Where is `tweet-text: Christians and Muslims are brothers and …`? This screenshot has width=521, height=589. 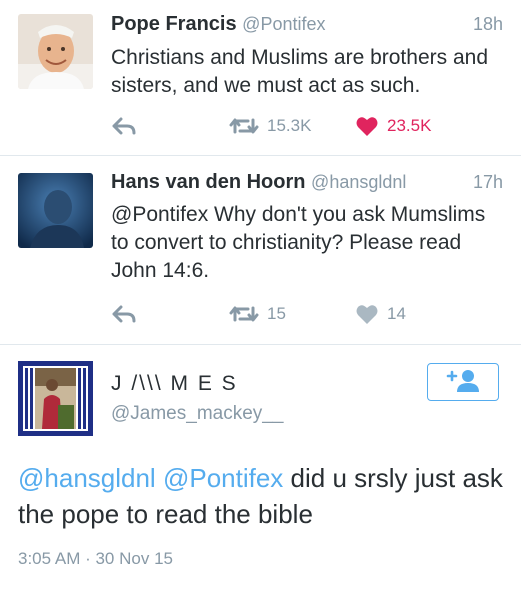 tweet-text: Christians and Muslims are brothers and … is located at coordinates (299, 71).